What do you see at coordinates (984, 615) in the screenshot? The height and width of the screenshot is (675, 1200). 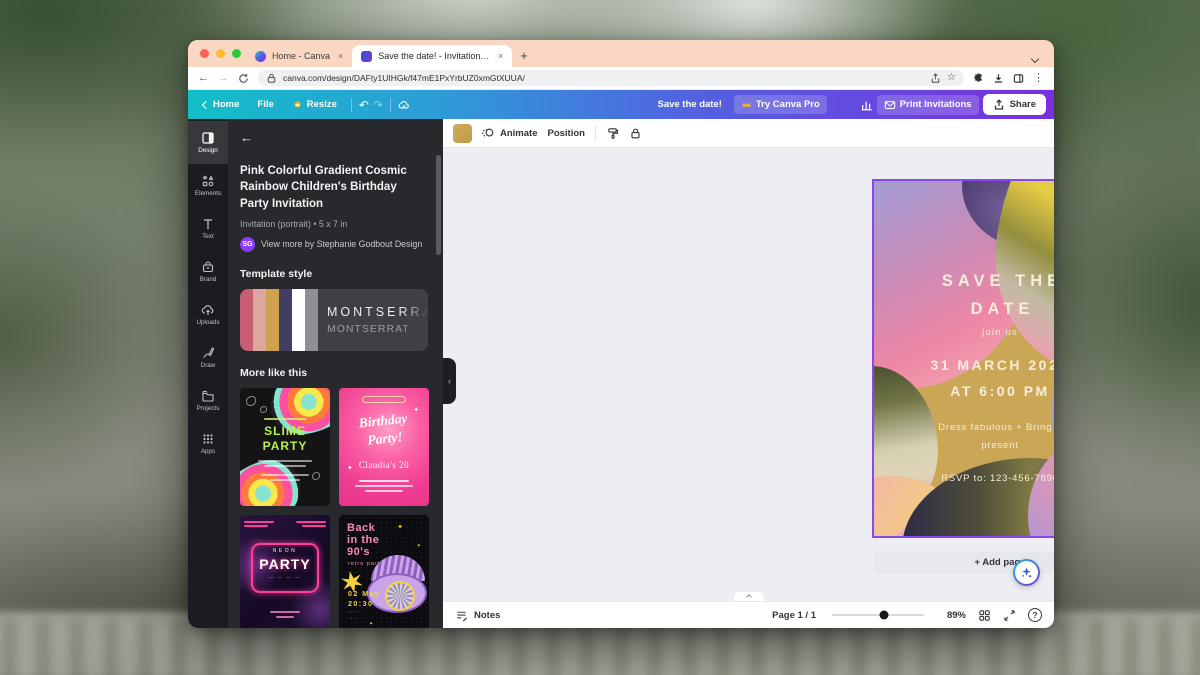 I see `grid-view-icon` at bounding box center [984, 615].